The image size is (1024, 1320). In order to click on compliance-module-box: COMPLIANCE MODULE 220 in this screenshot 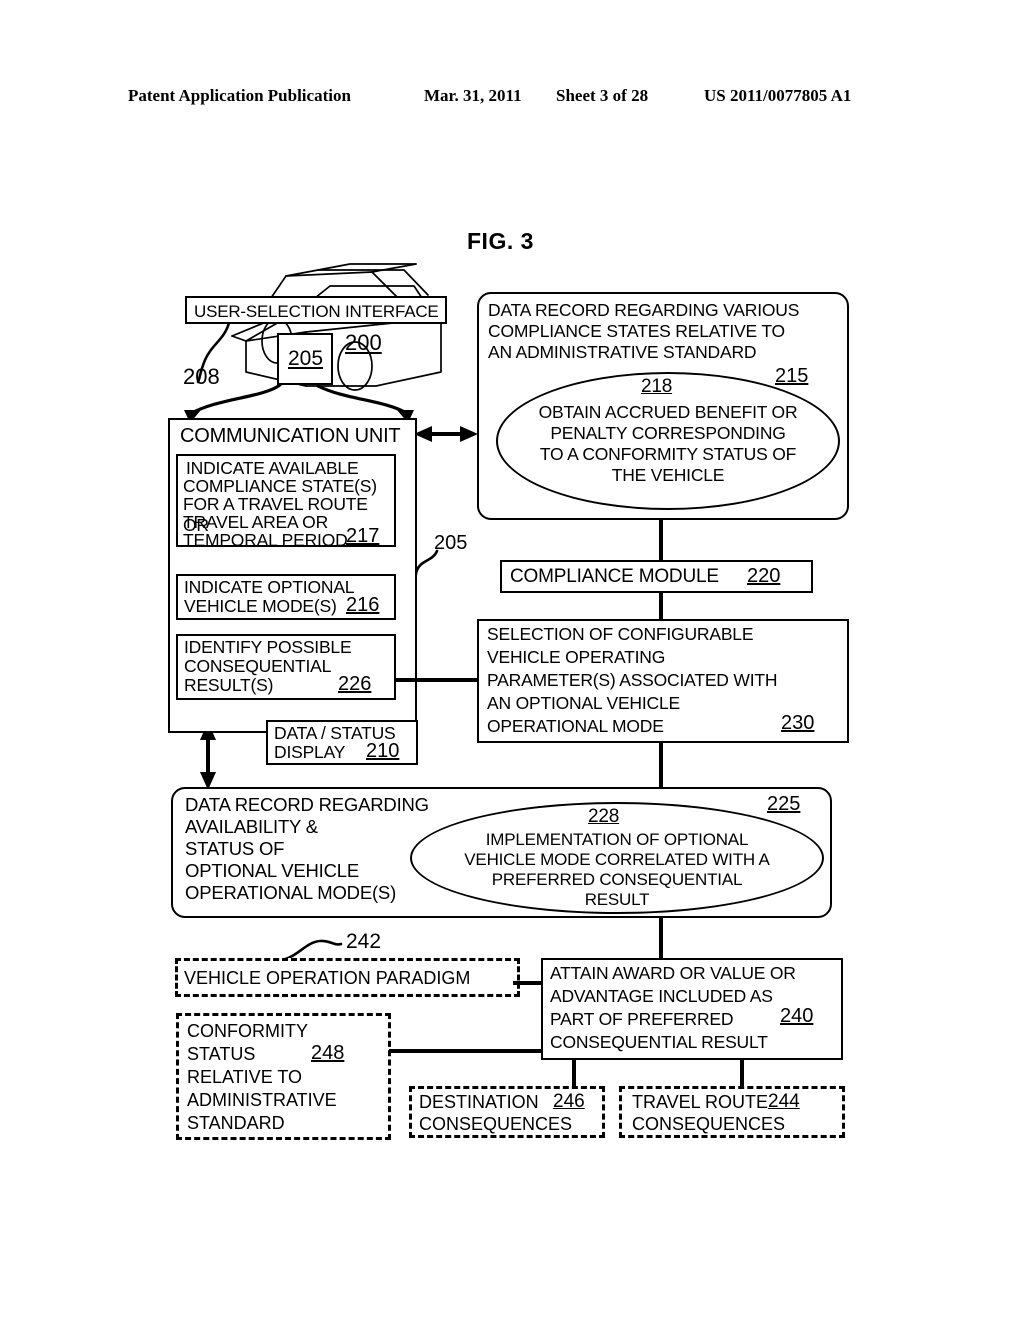, I will do `click(656, 576)`.